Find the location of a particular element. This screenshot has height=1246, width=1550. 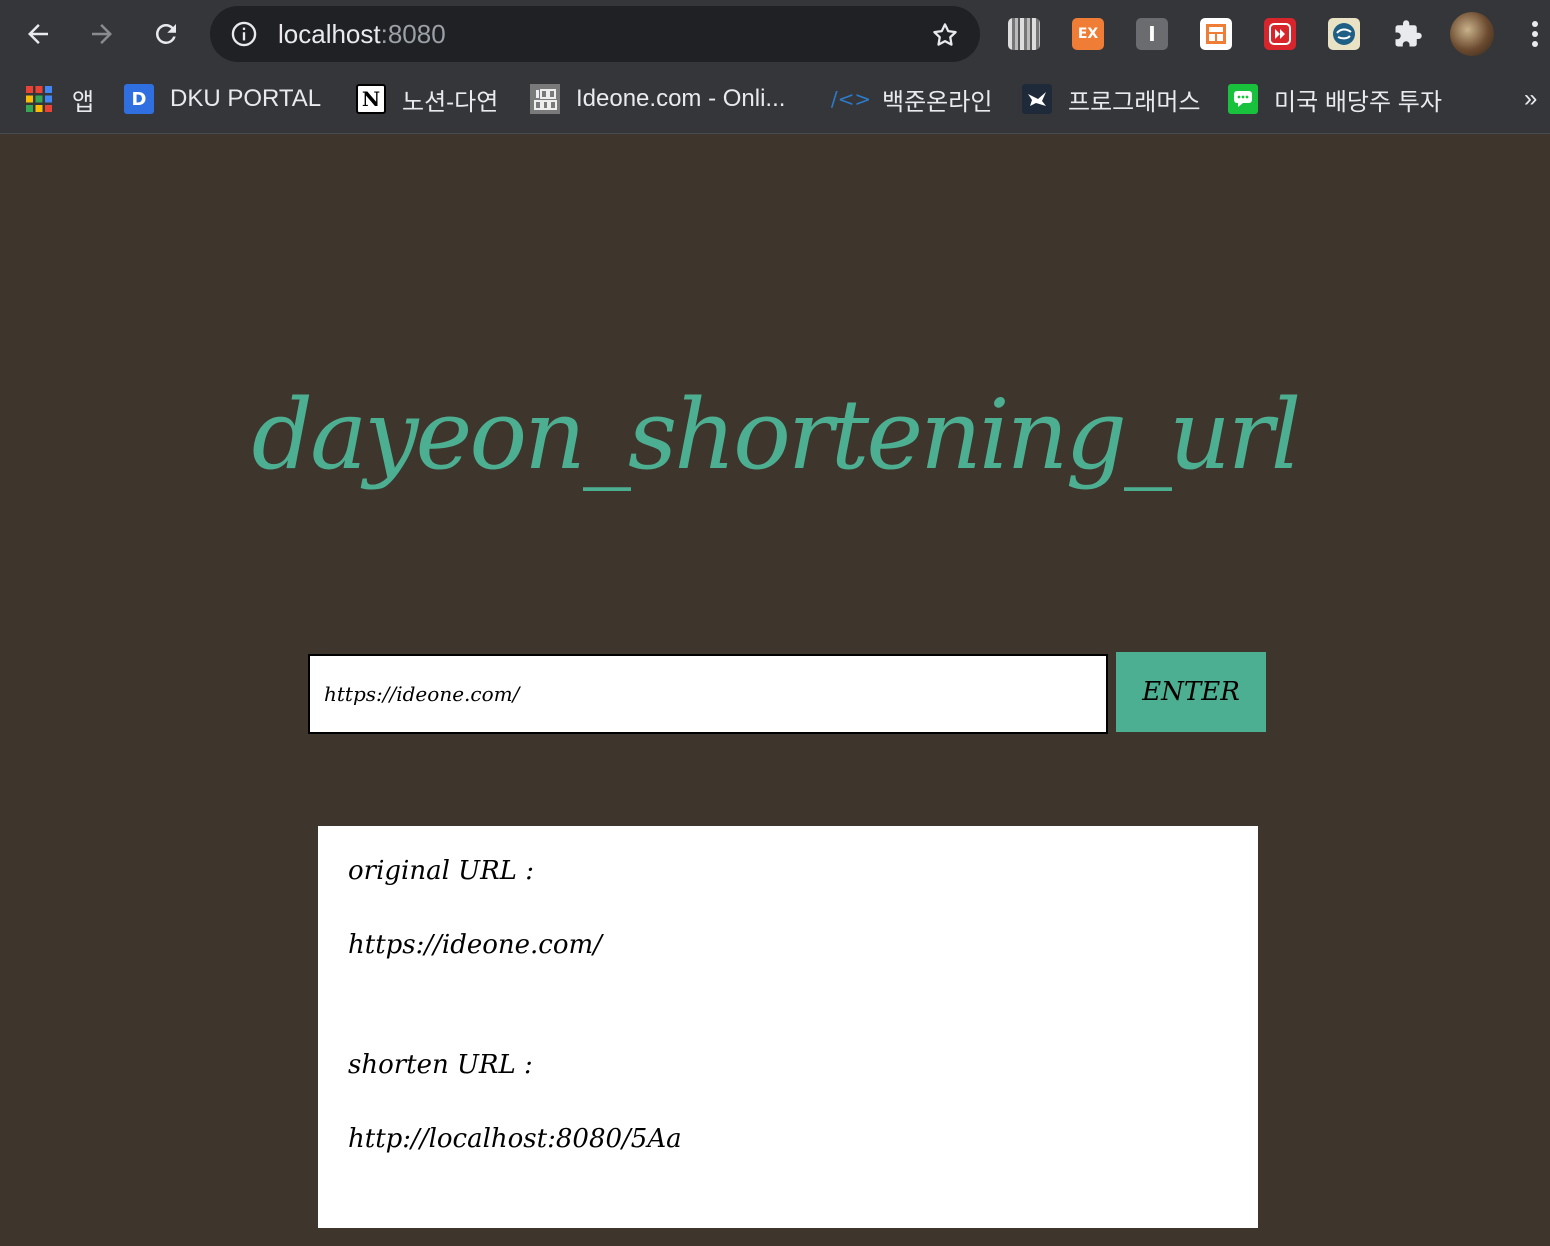

reload-button is located at coordinates (166, 34).